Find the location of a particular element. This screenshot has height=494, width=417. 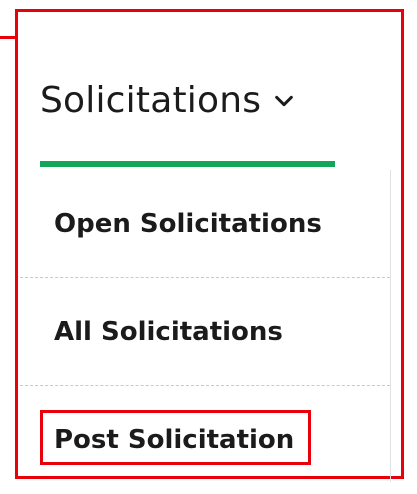

menu-item-label: All Solicitations is located at coordinates (168, 331).